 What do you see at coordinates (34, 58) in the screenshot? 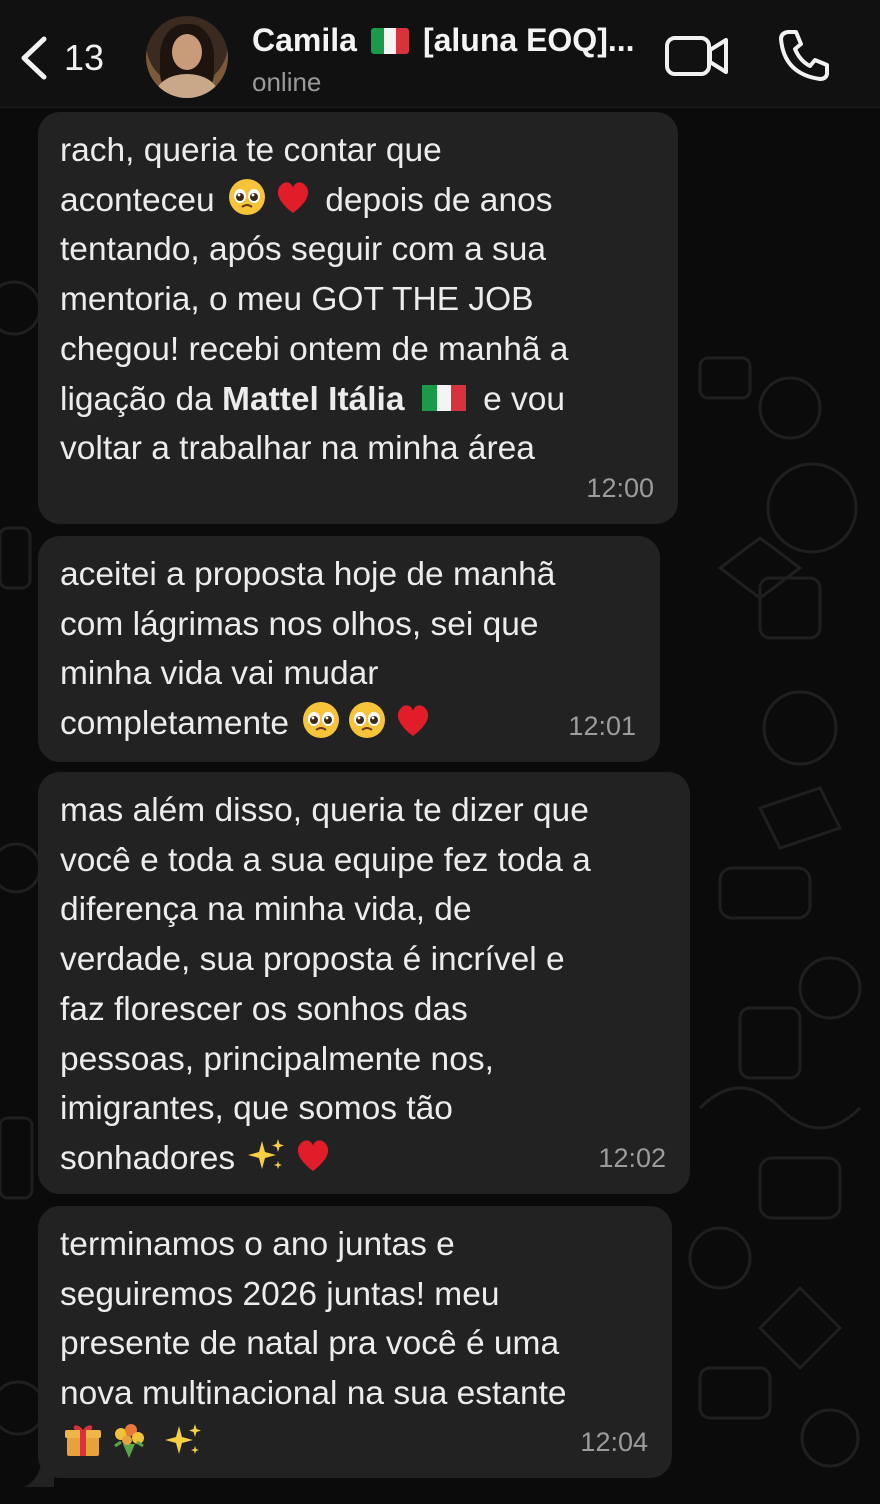
I see `chevron-left-icon` at bounding box center [34, 58].